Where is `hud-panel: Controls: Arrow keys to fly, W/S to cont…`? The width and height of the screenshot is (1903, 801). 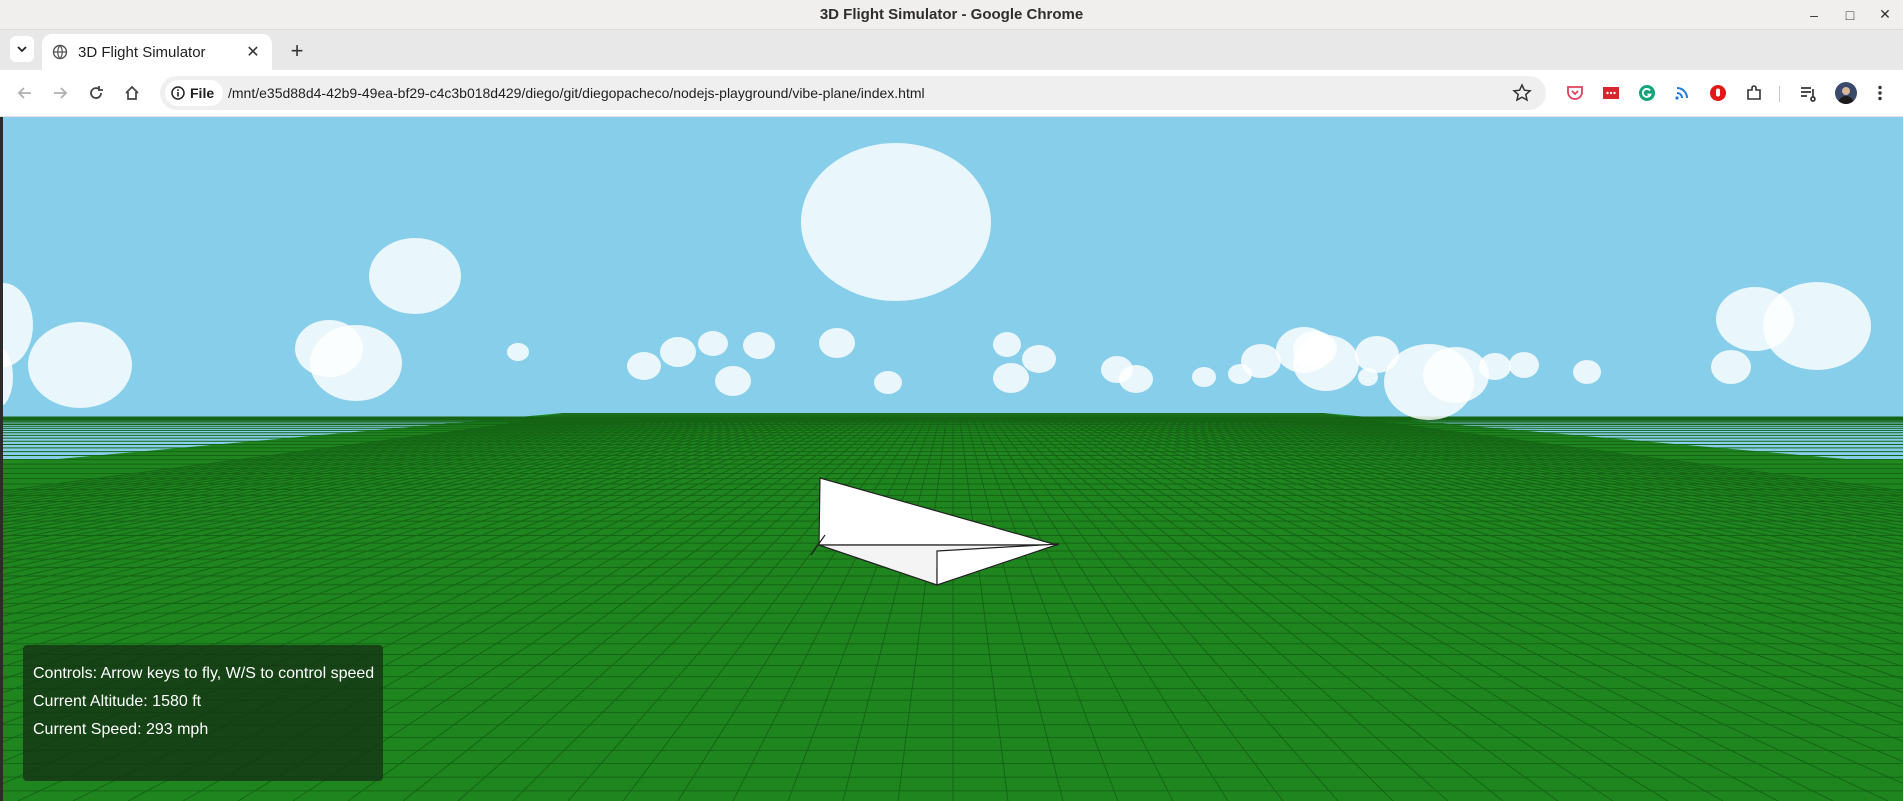
hud-panel: Controls: Arrow keys to fly, W/S to cont… is located at coordinates (203, 713).